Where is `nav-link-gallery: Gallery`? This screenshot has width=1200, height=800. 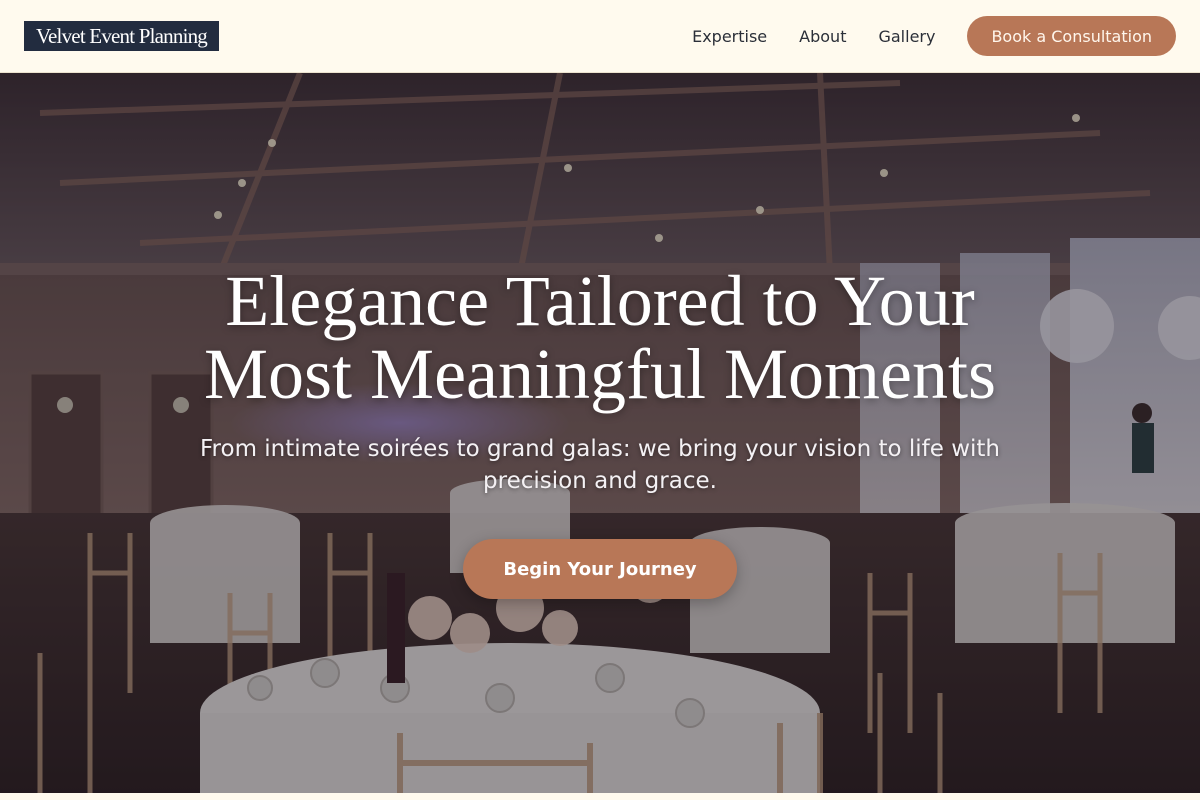
nav-link-gallery: Gallery is located at coordinates (906, 36).